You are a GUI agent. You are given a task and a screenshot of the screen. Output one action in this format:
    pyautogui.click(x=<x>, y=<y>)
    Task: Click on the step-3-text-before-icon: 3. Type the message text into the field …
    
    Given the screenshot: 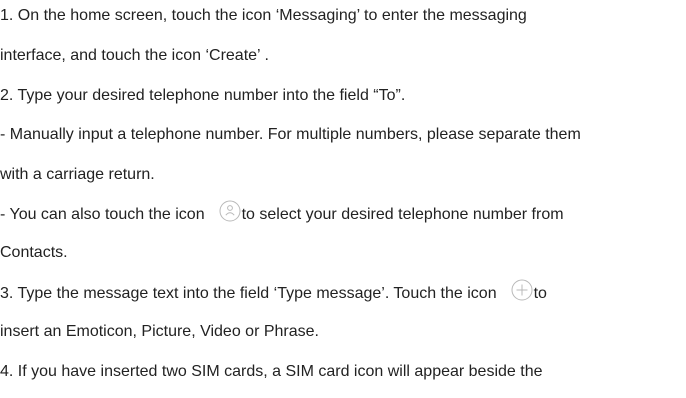 What is the action you would take?
    pyautogui.click(x=248, y=294)
    